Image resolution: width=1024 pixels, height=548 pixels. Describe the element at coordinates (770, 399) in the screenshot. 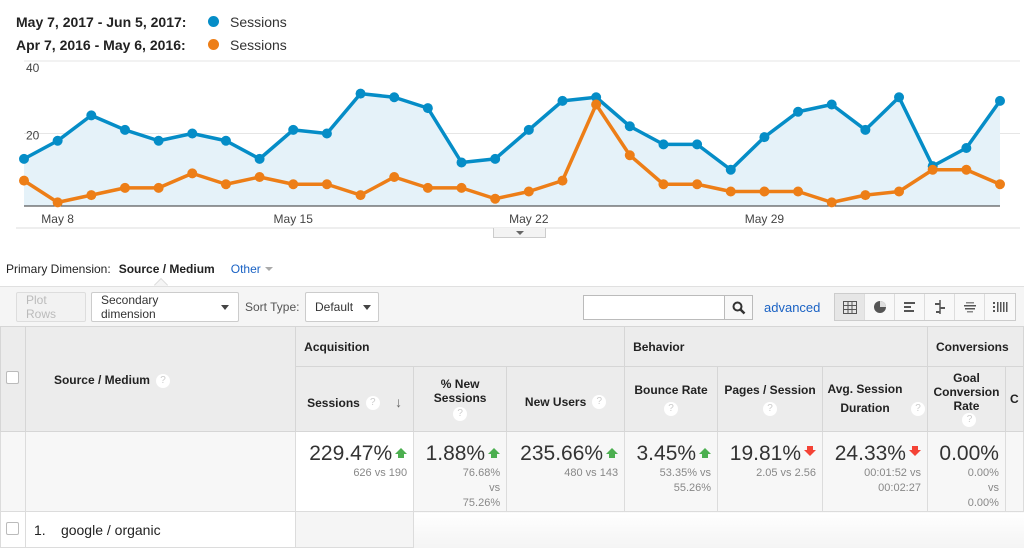

I see `column-header-pages-per-session: Pages / Session?` at that location.